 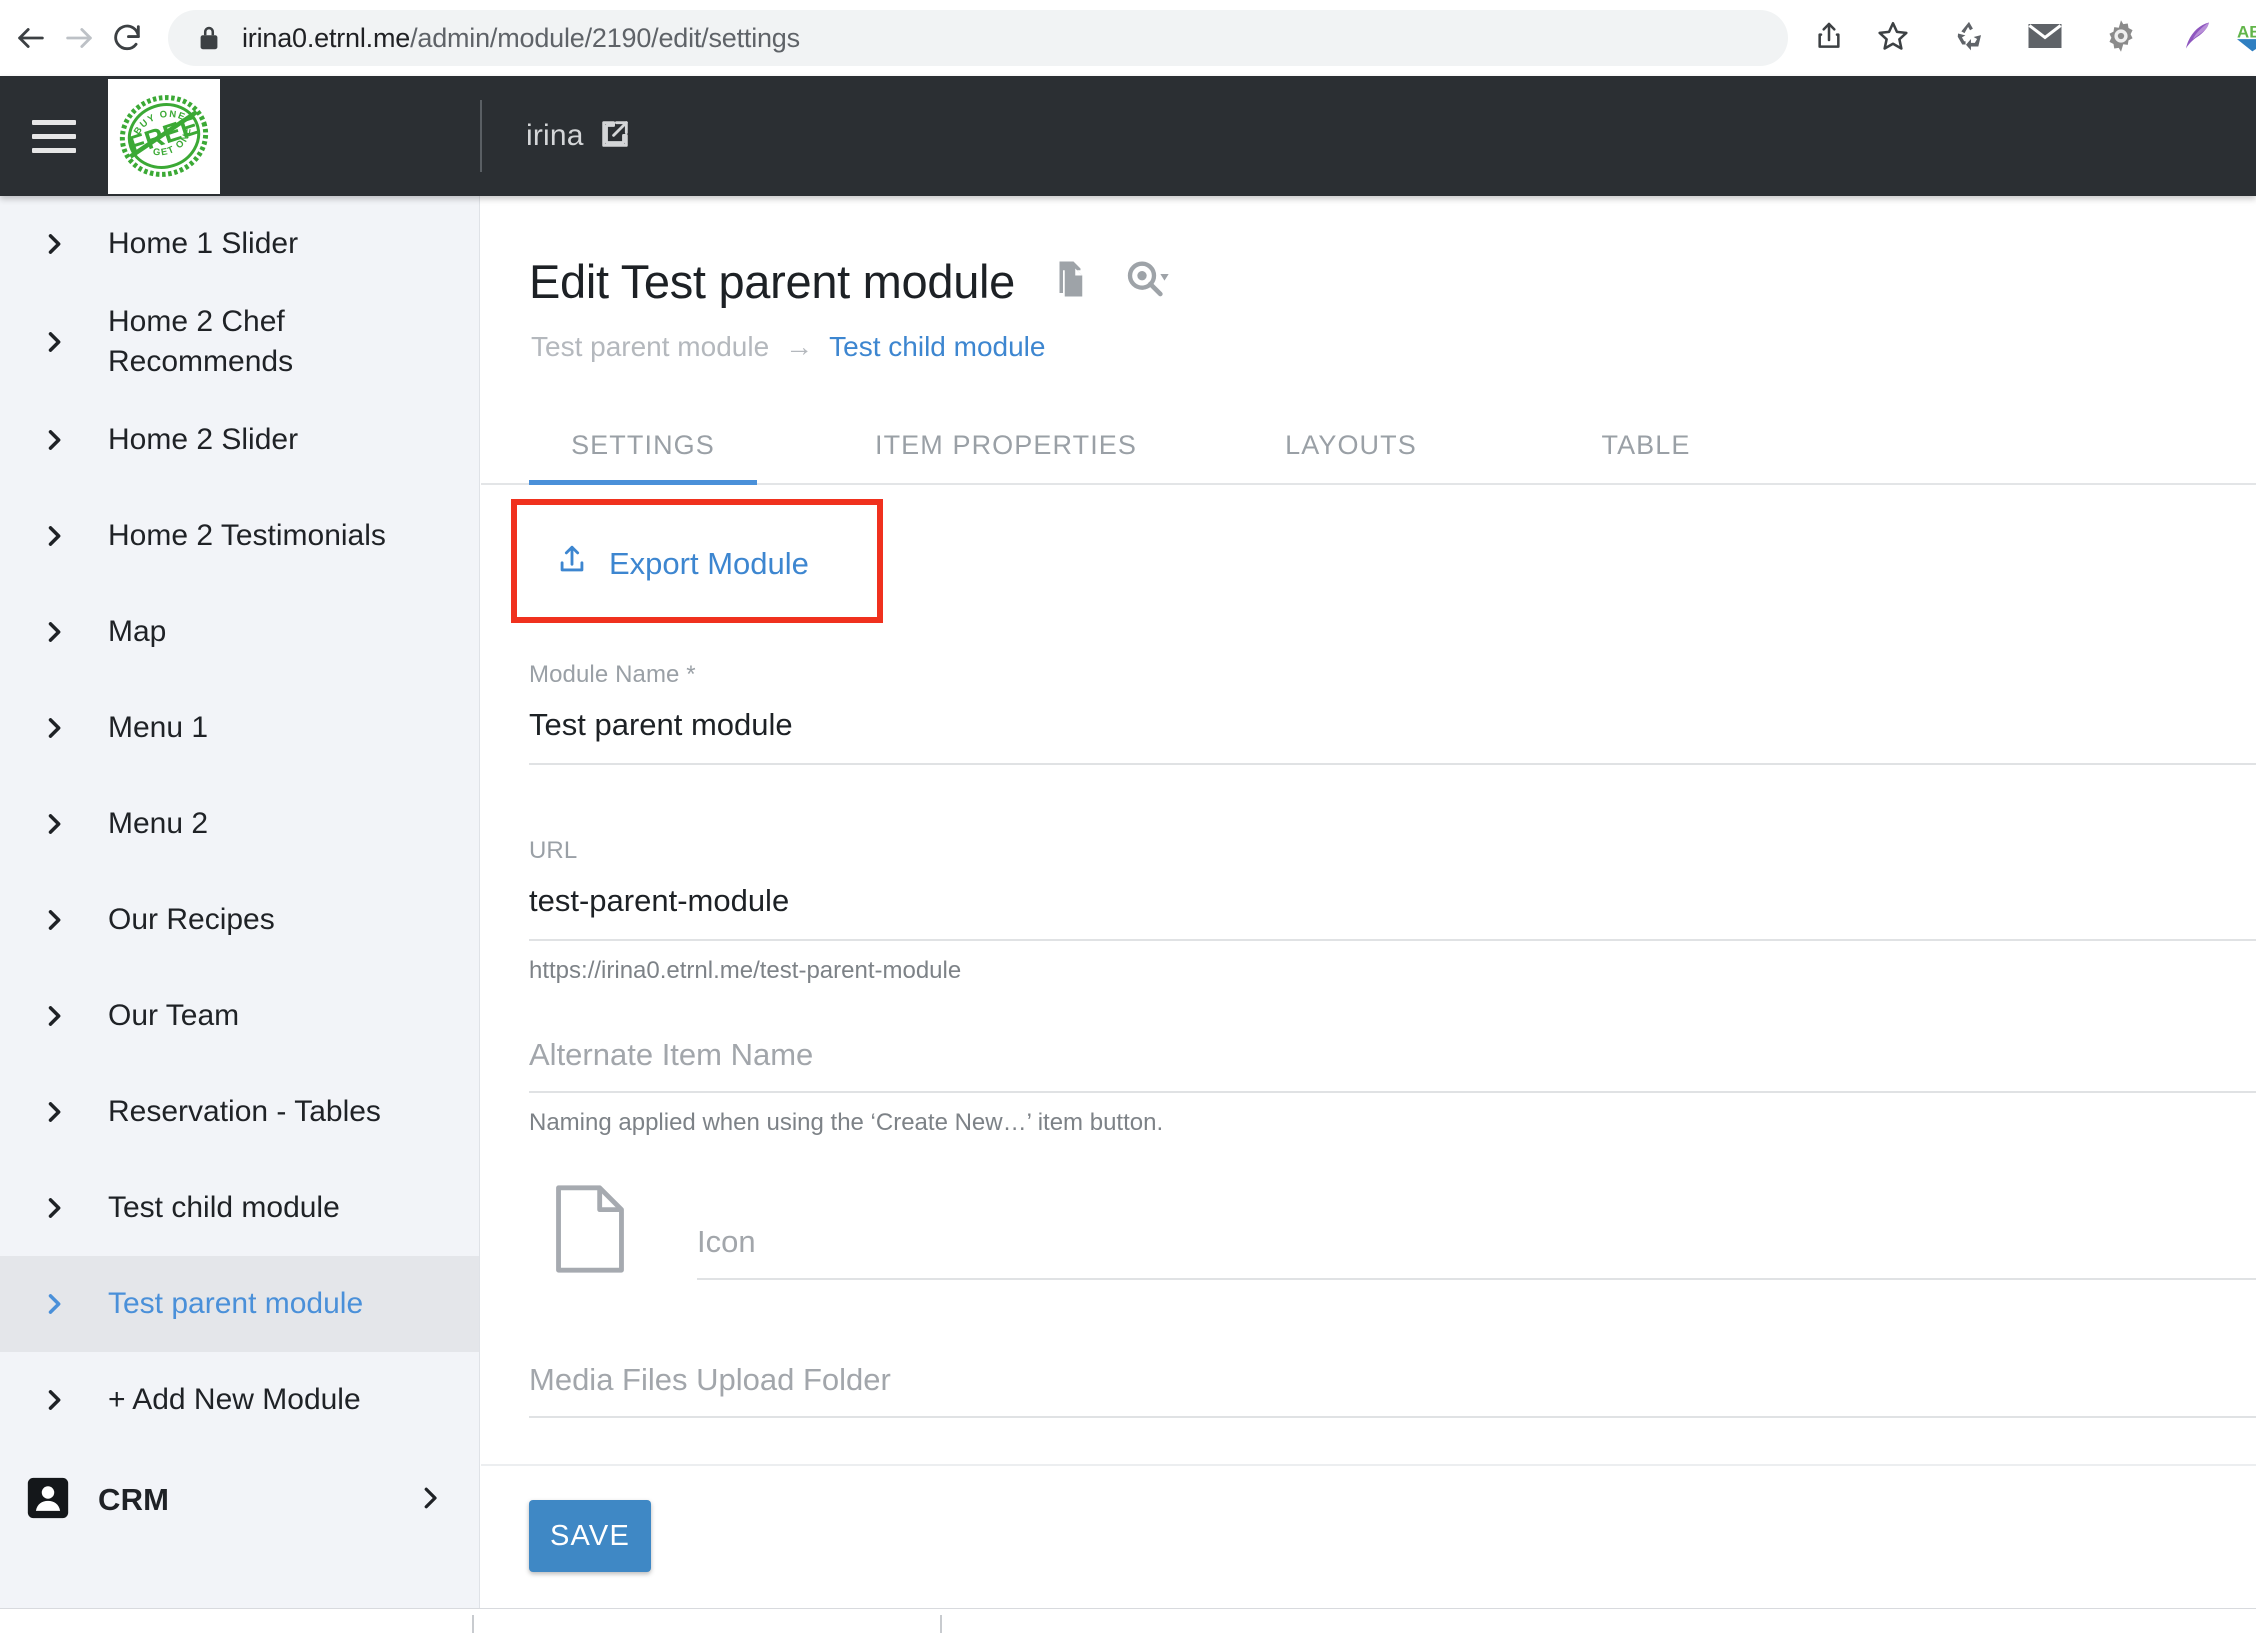 I want to click on breadcrumb-child-link: Test child module, so click(x=937, y=347).